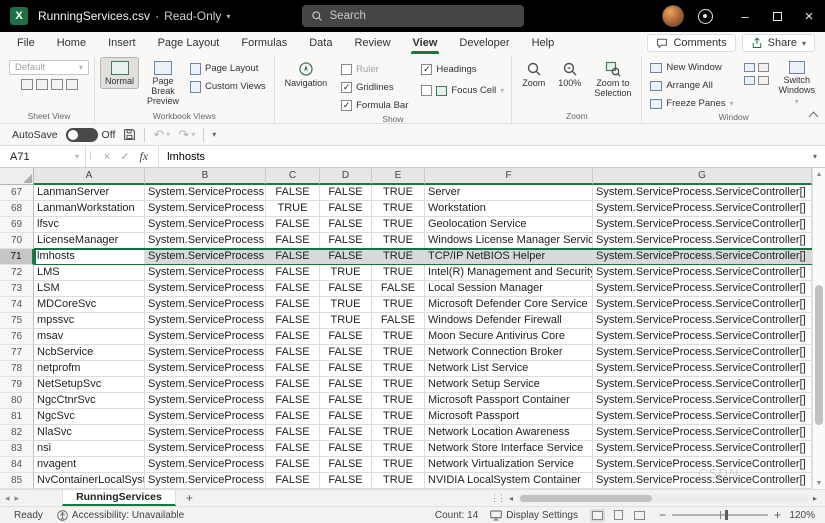 The width and height of the screenshot is (825, 523). What do you see at coordinates (719, 515) in the screenshot?
I see `zoom-slider` at bounding box center [719, 515].